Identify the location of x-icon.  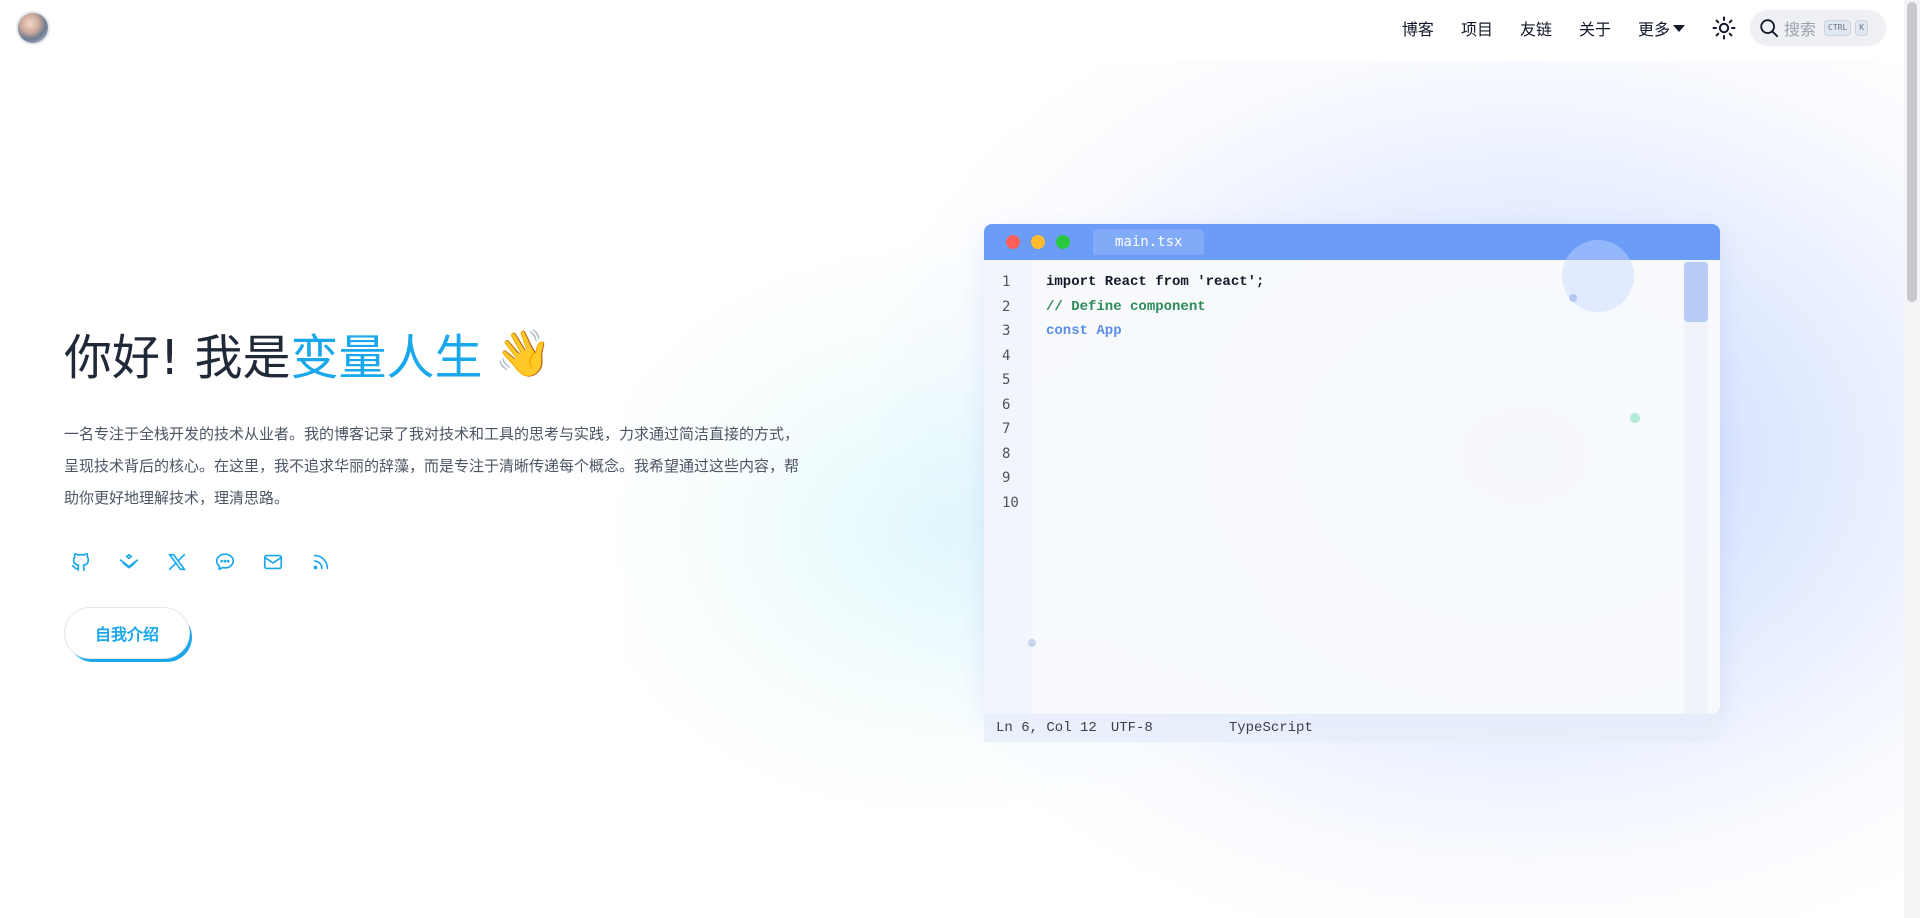
(177, 562).